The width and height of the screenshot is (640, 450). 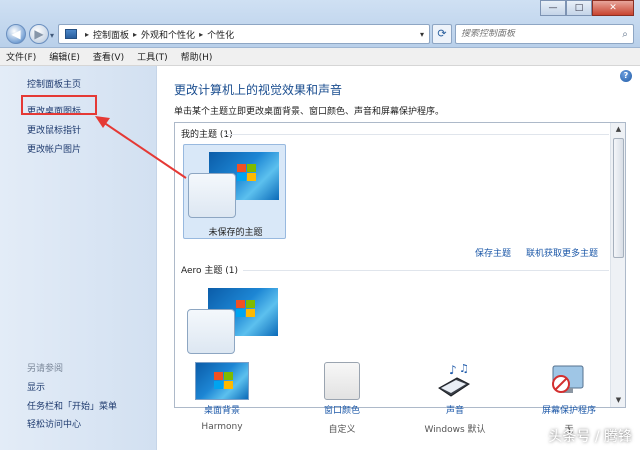 What do you see at coordinates (455, 409) in the screenshot?
I see `sound-label: 声音` at bounding box center [455, 409].